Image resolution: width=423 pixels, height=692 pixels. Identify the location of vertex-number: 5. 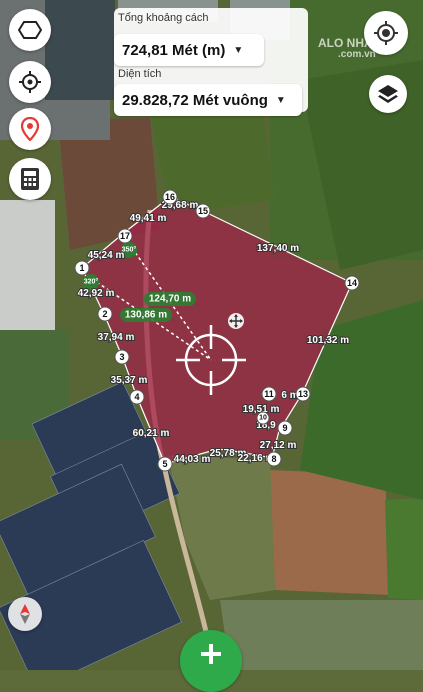
(164, 464).